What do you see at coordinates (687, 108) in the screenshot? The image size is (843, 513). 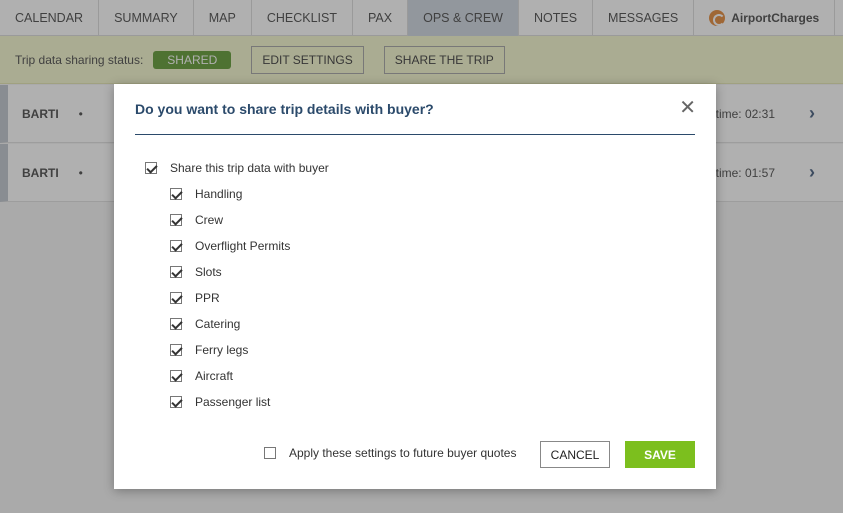 I see `close-icon: ✕` at bounding box center [687, 108].